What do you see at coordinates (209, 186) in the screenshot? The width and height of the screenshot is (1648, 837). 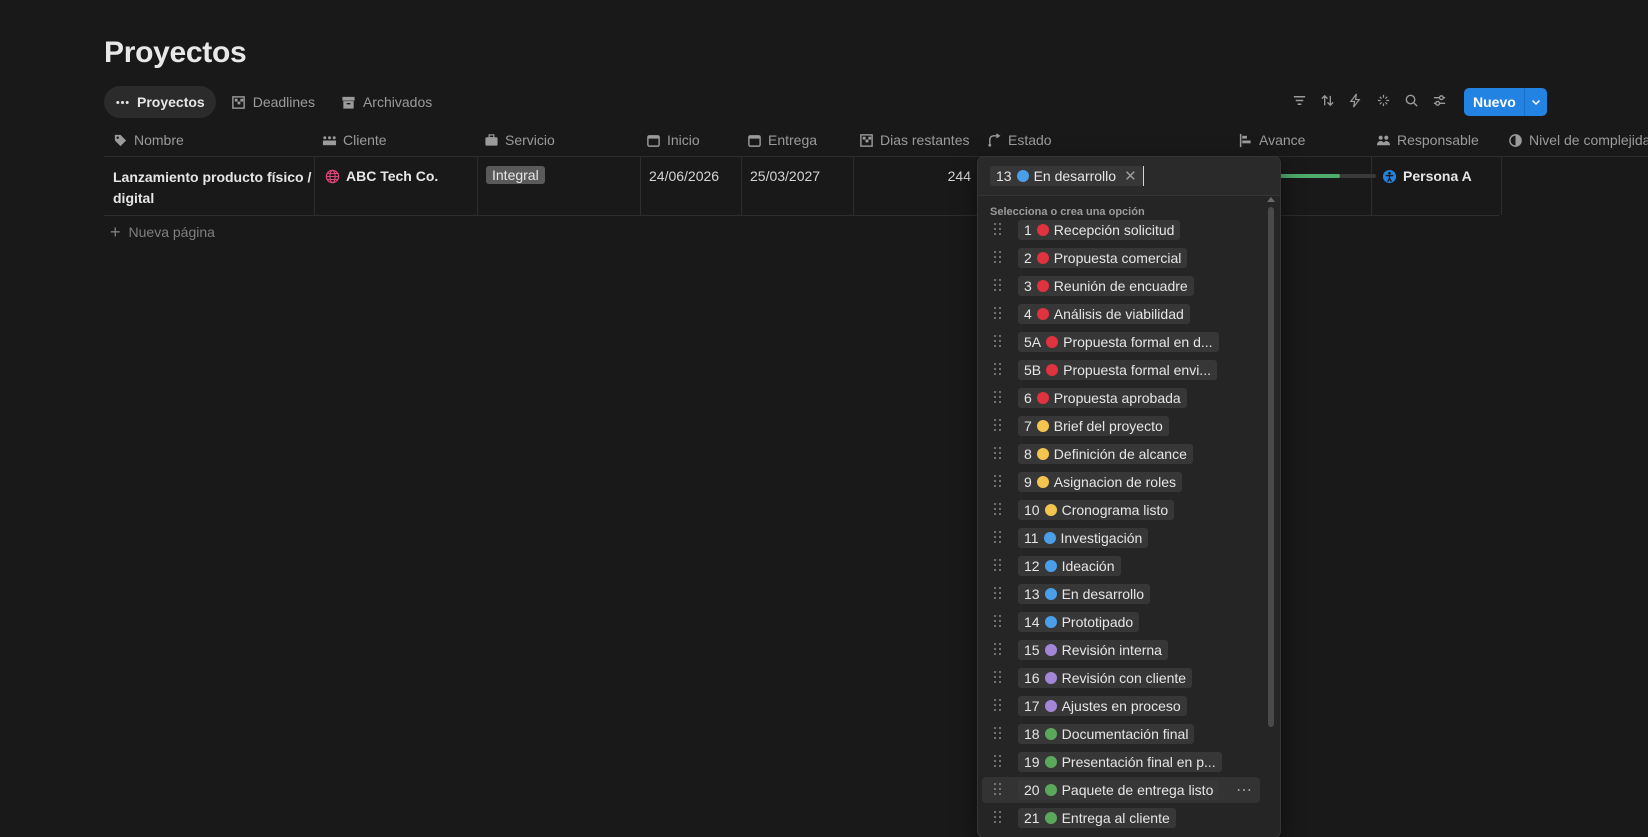 I see `cell-nombre: Lanzamiento producto físico / digital` at bounding box center [209, 186].